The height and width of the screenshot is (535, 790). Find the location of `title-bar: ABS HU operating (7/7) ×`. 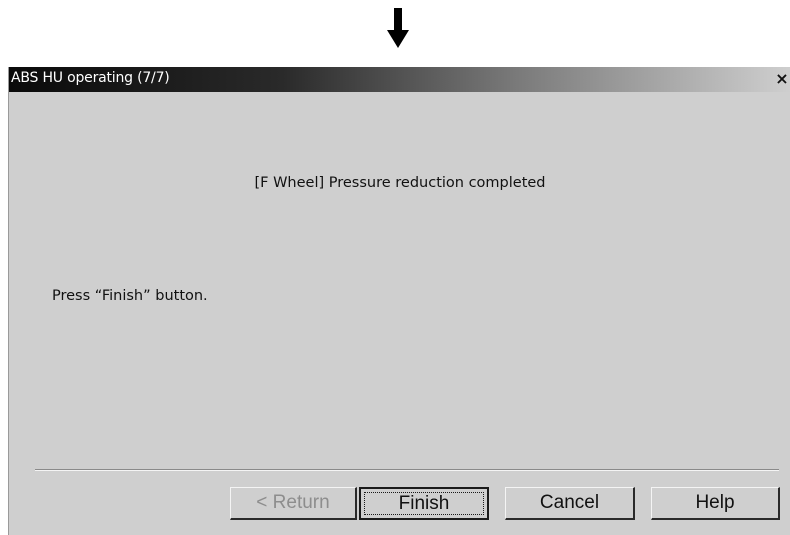

title-bar: ABS HU operating (7/7) × is located at coordinates (399, 79).